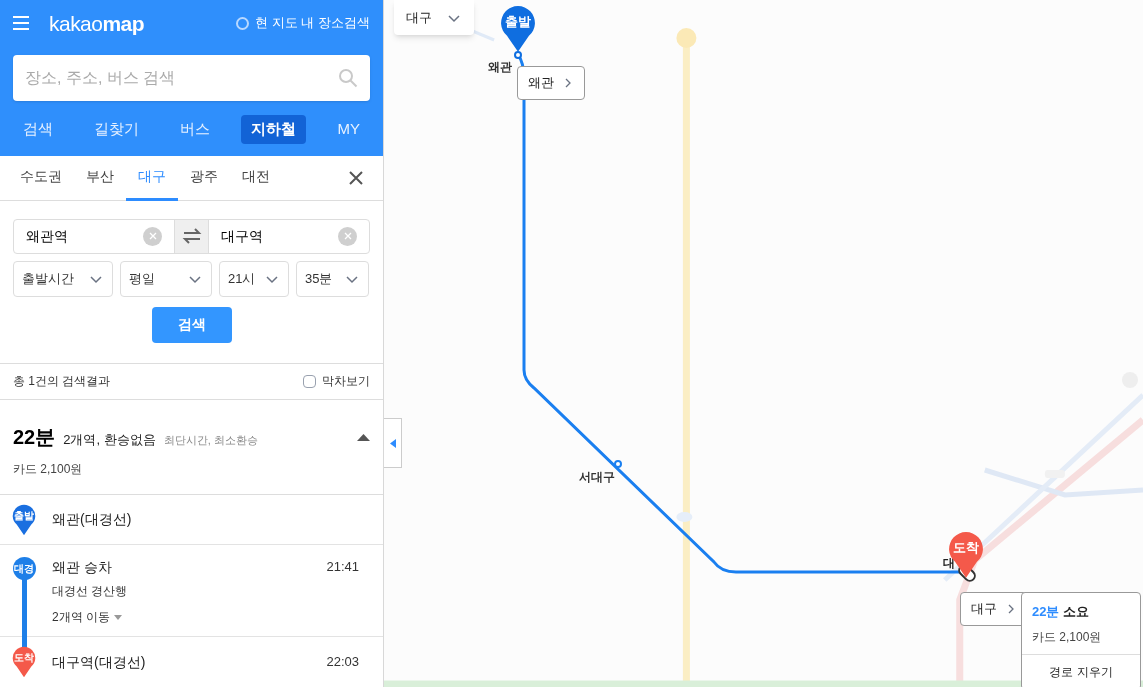 The image size is (1143, 687). What do you see at coordinates (309, 381) in the screenshot?
I see `checkbox` at bounding box center [309, 381].